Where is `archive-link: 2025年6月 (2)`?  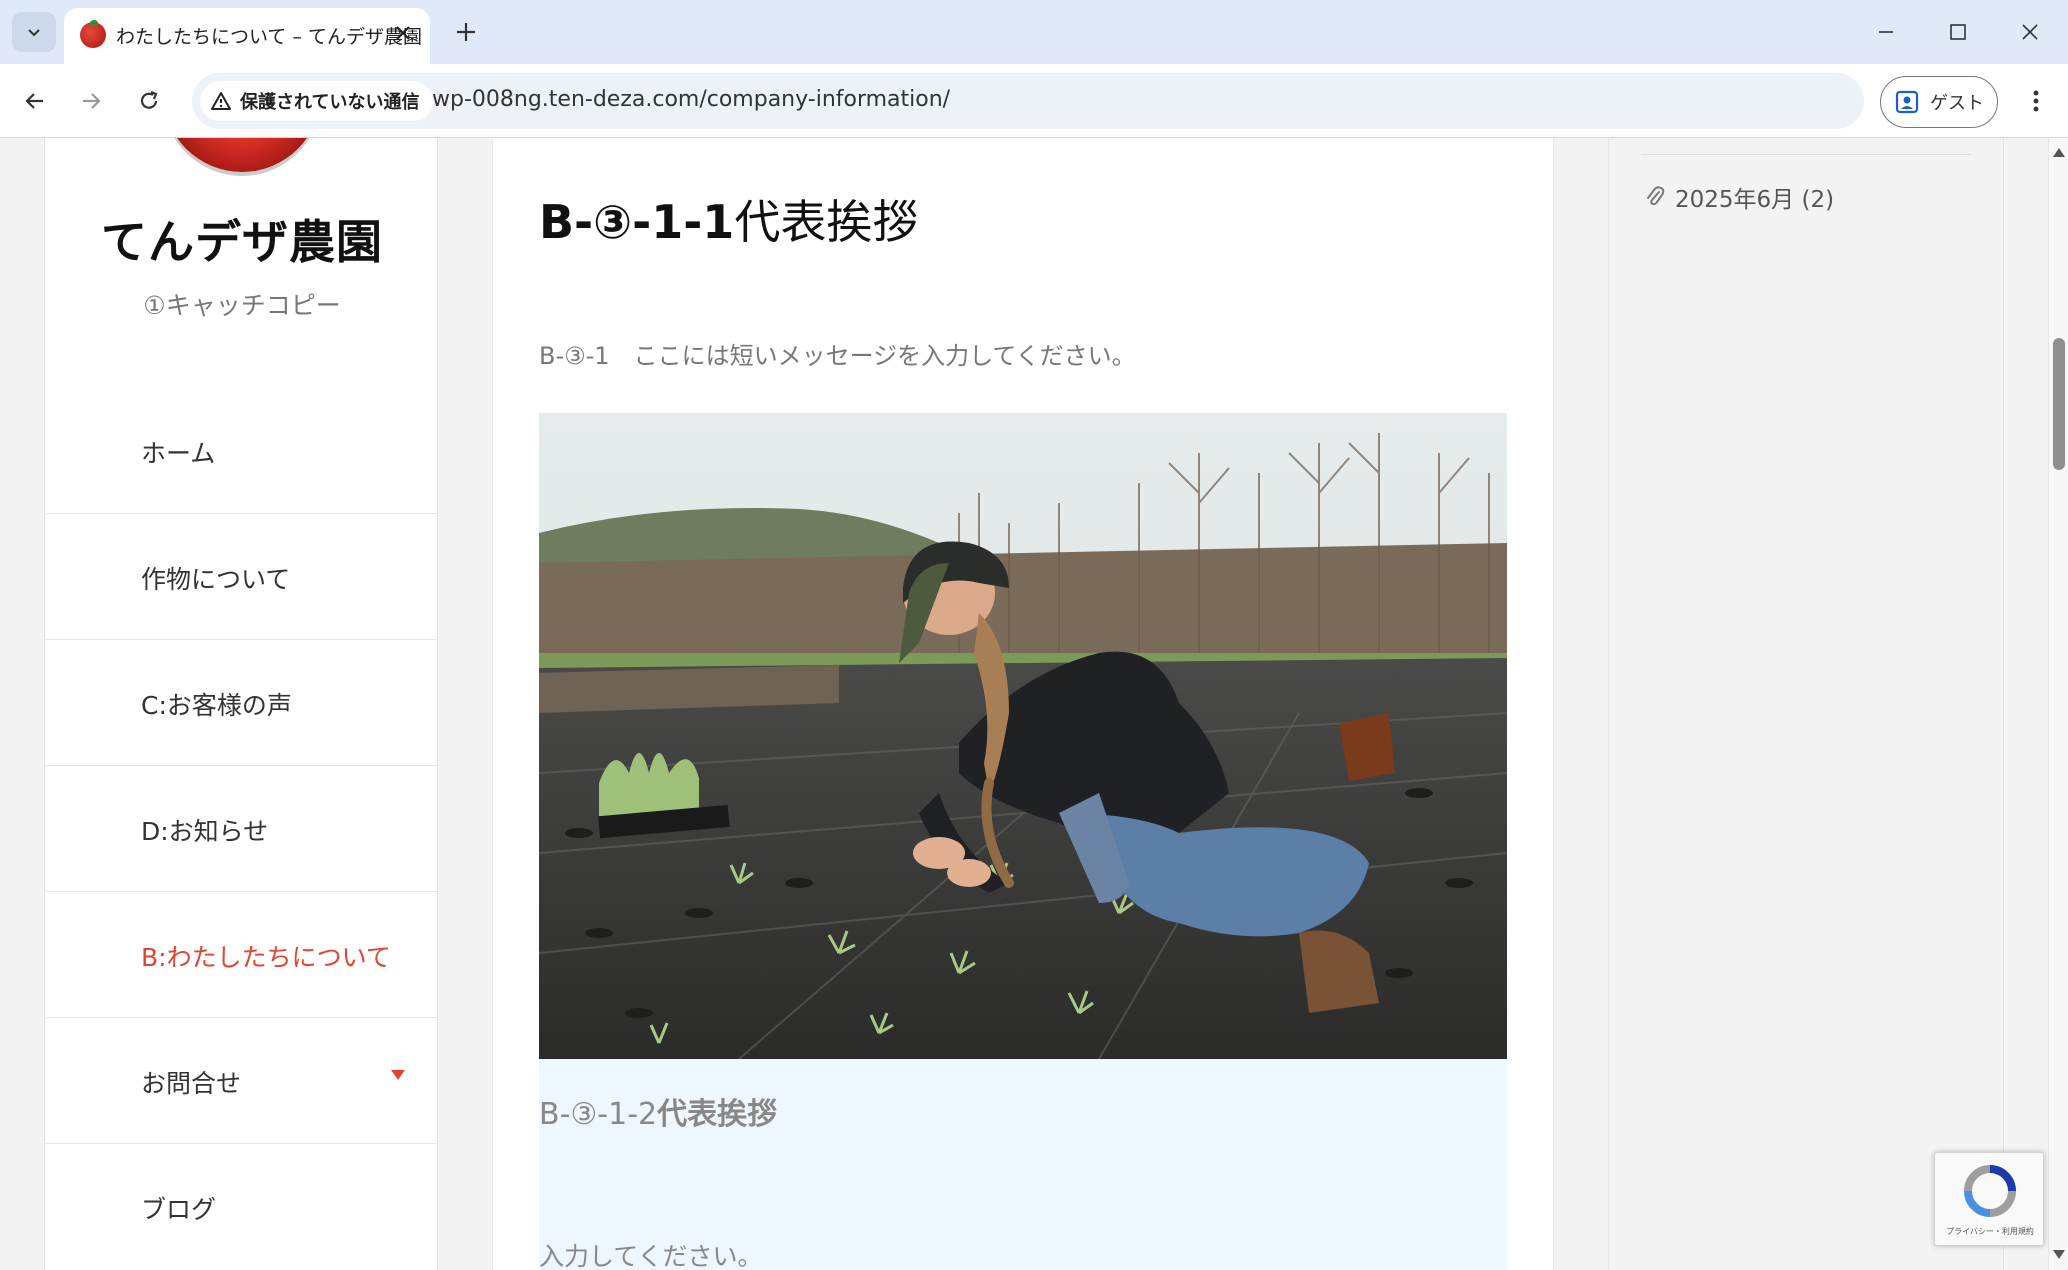
archive-link: 2025年6月 (2) is located at coordinates (1739, 197).